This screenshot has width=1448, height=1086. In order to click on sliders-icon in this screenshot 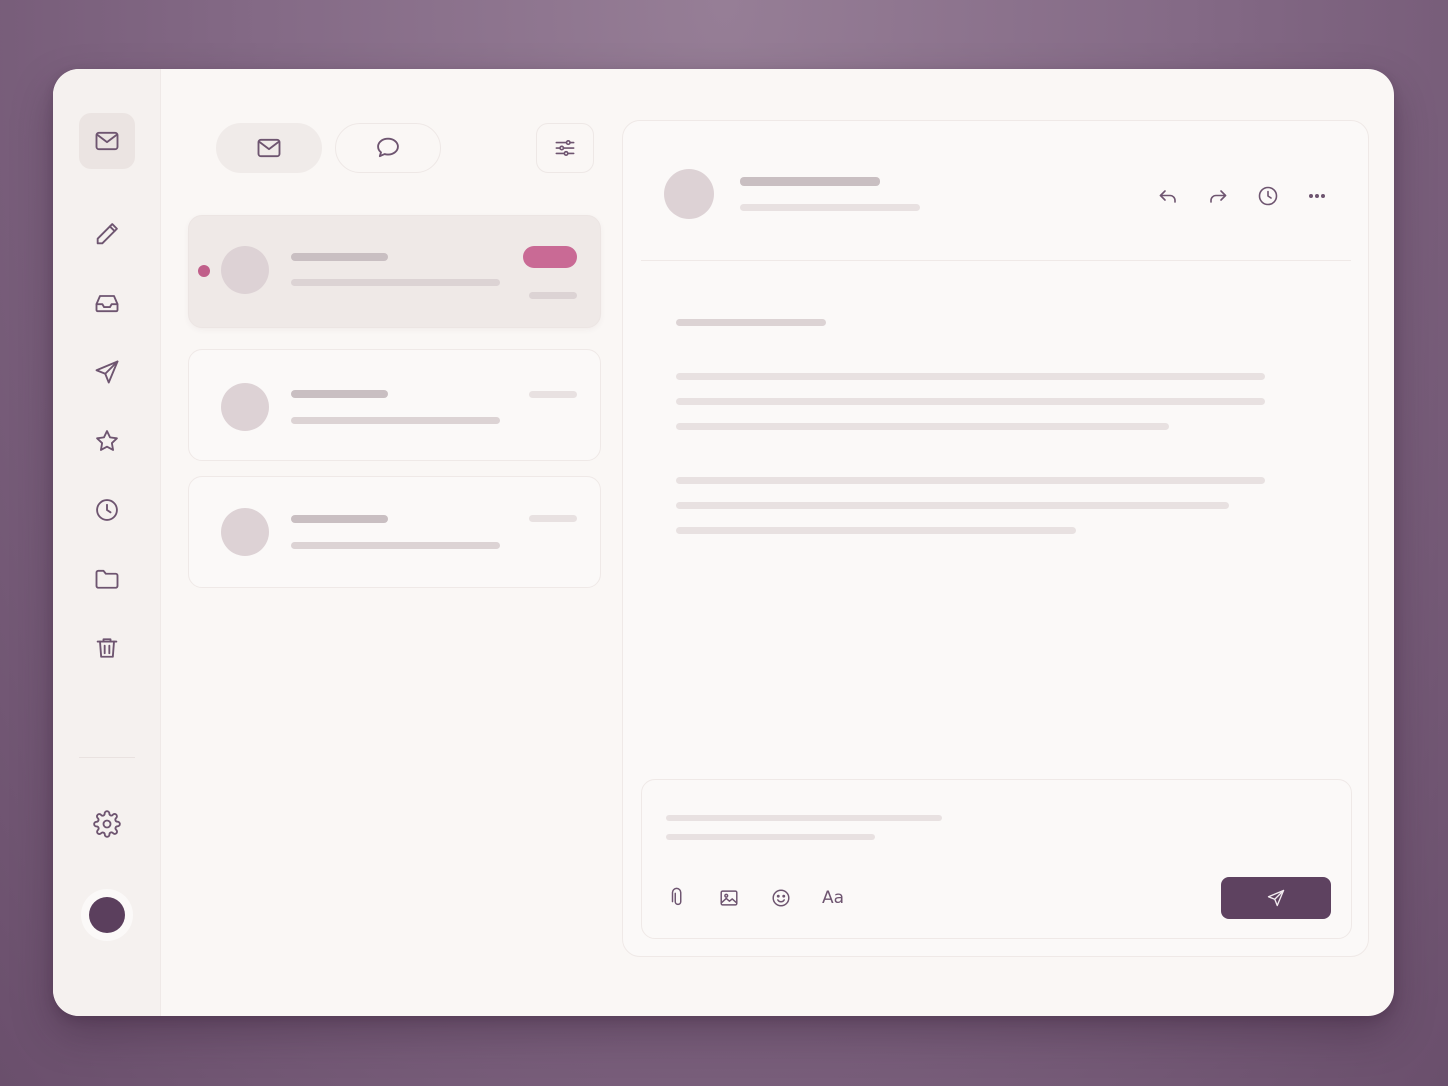, I will do `click(565, 148)`.